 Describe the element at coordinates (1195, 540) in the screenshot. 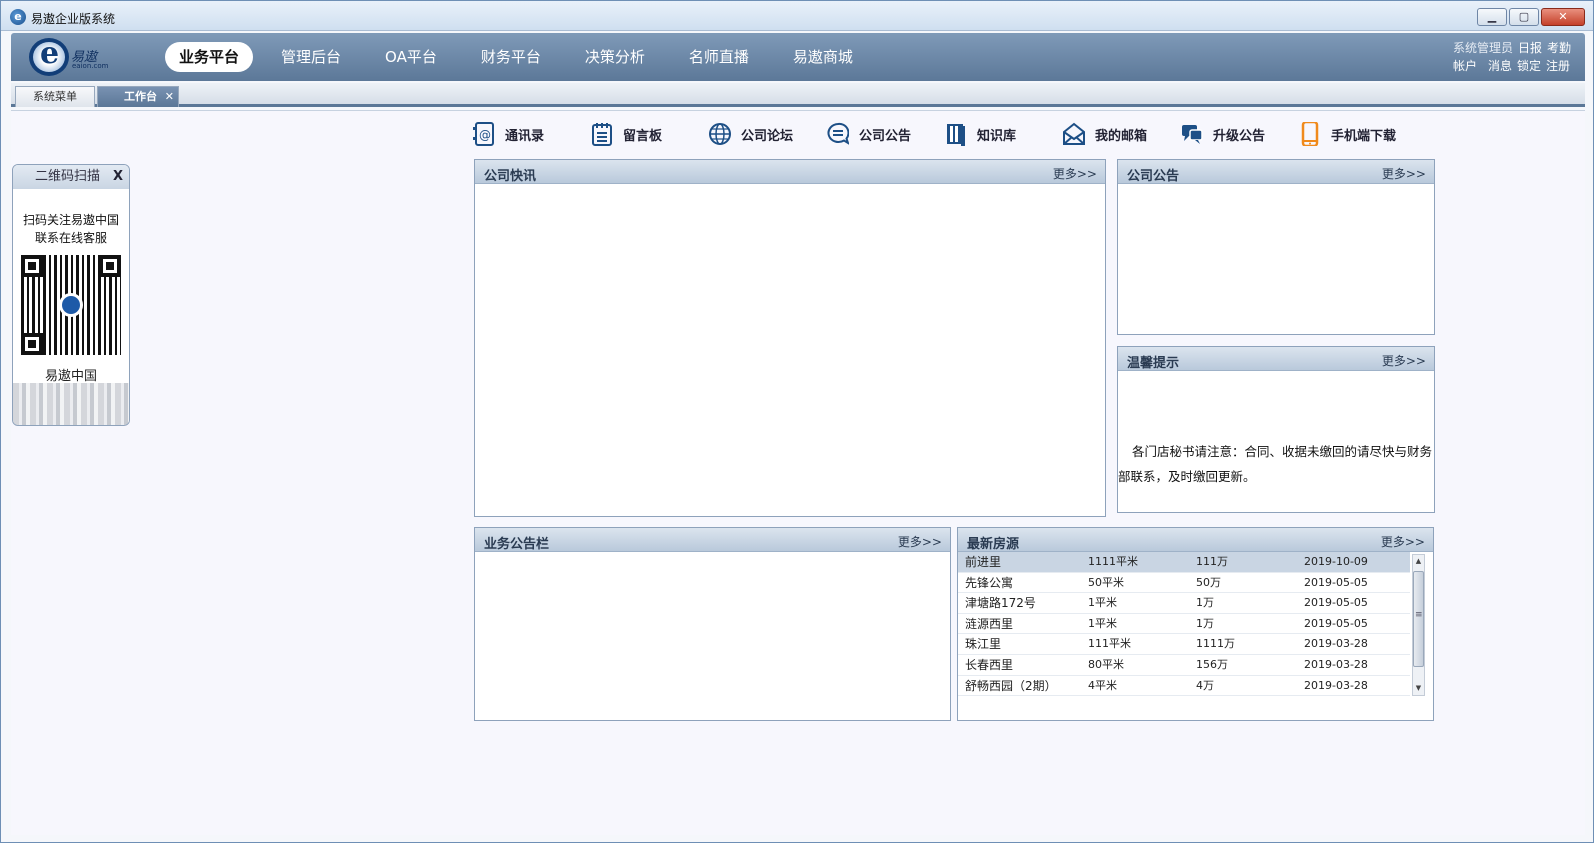

I see `panel-header: 最新房源 更多>>` at that location.